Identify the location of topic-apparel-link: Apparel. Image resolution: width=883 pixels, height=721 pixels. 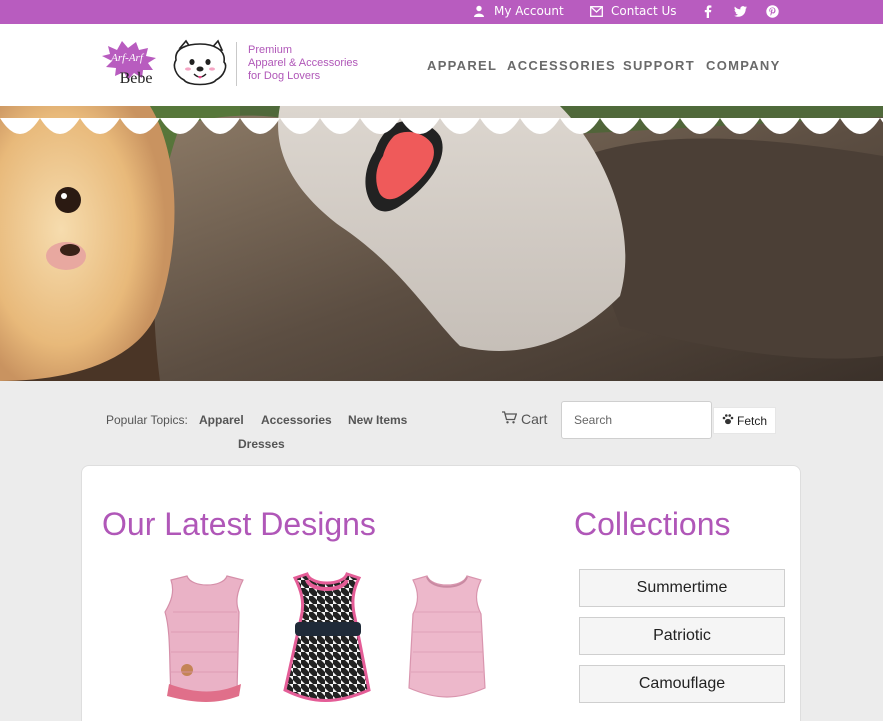
(221, 420).